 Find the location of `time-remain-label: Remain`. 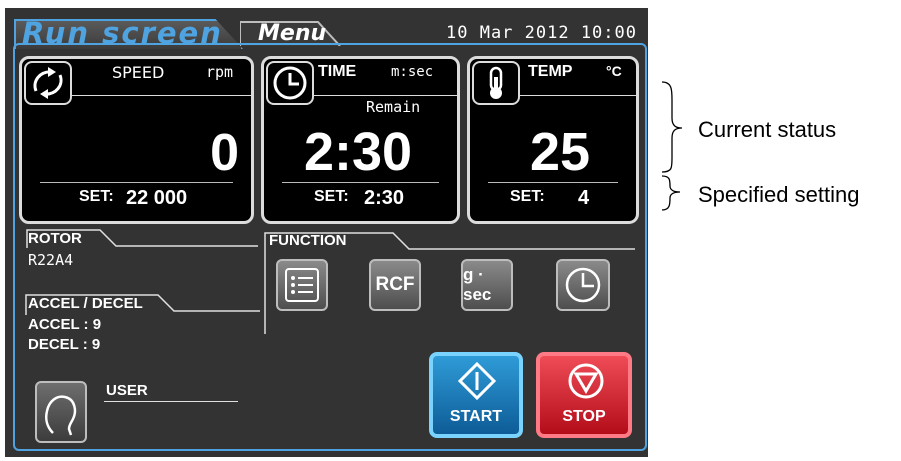

time-remain-label: Remain is located at coordinates (393, 107).